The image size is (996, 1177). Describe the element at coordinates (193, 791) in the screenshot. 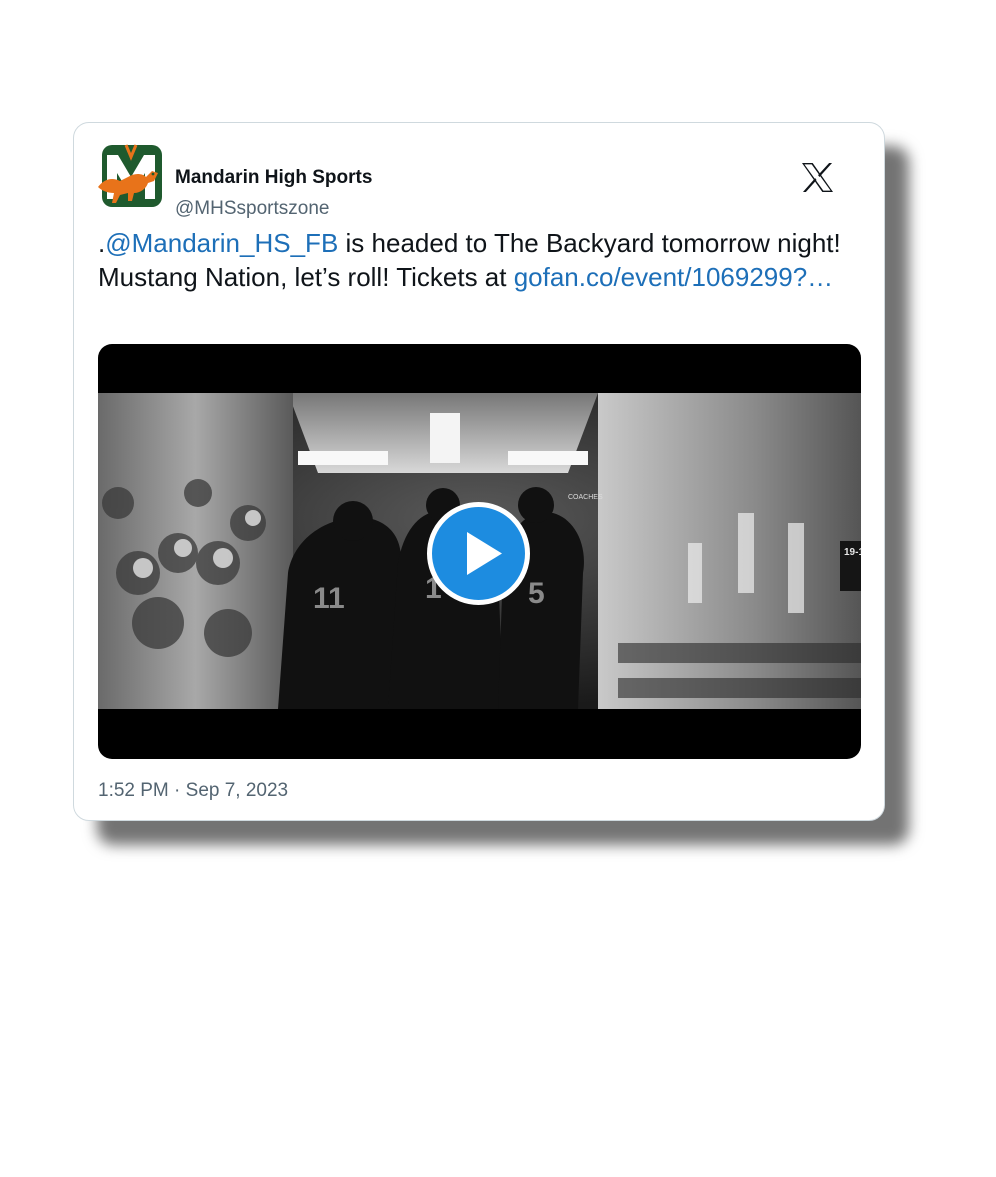

I see `tweet-timestamp: 1:52 PM · Sep 7, 2023` at that location.